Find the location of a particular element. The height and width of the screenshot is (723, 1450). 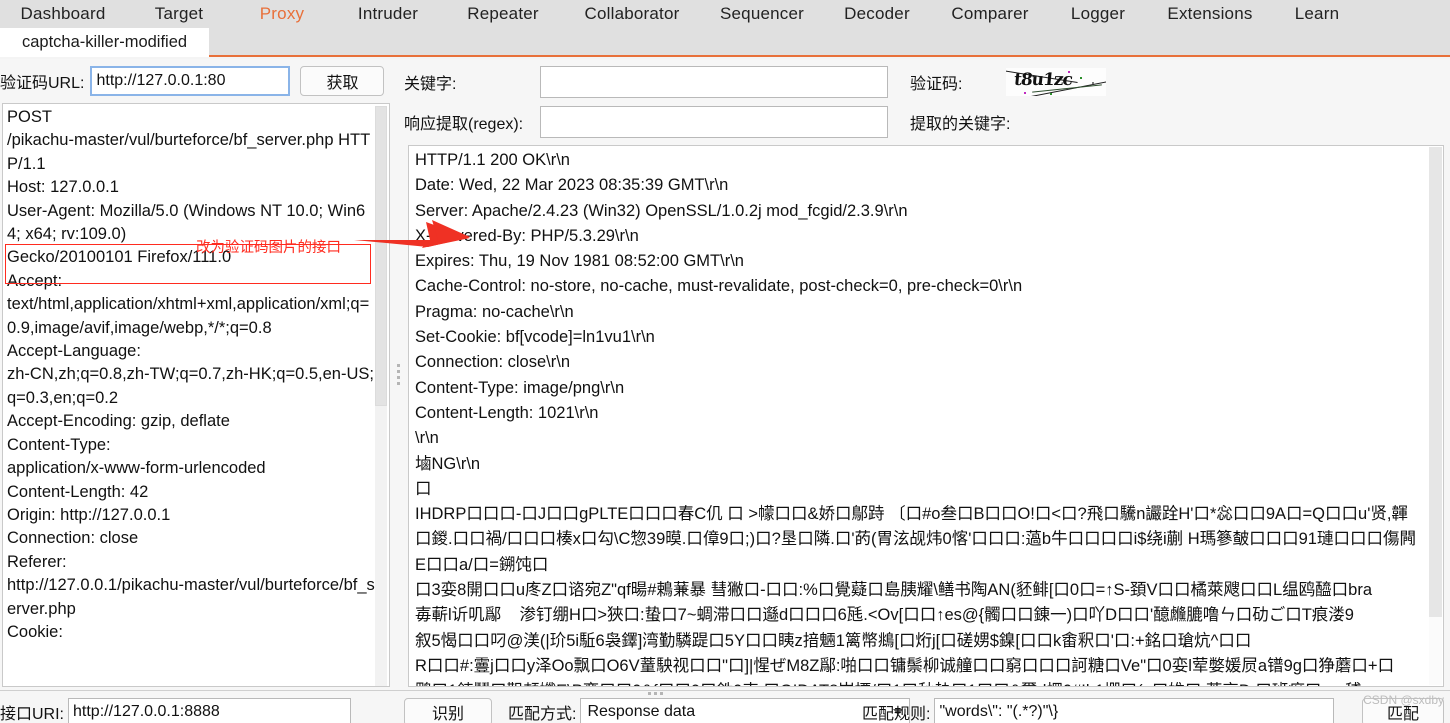

tab-label: Collaborator is located at coordinates (632, 13).